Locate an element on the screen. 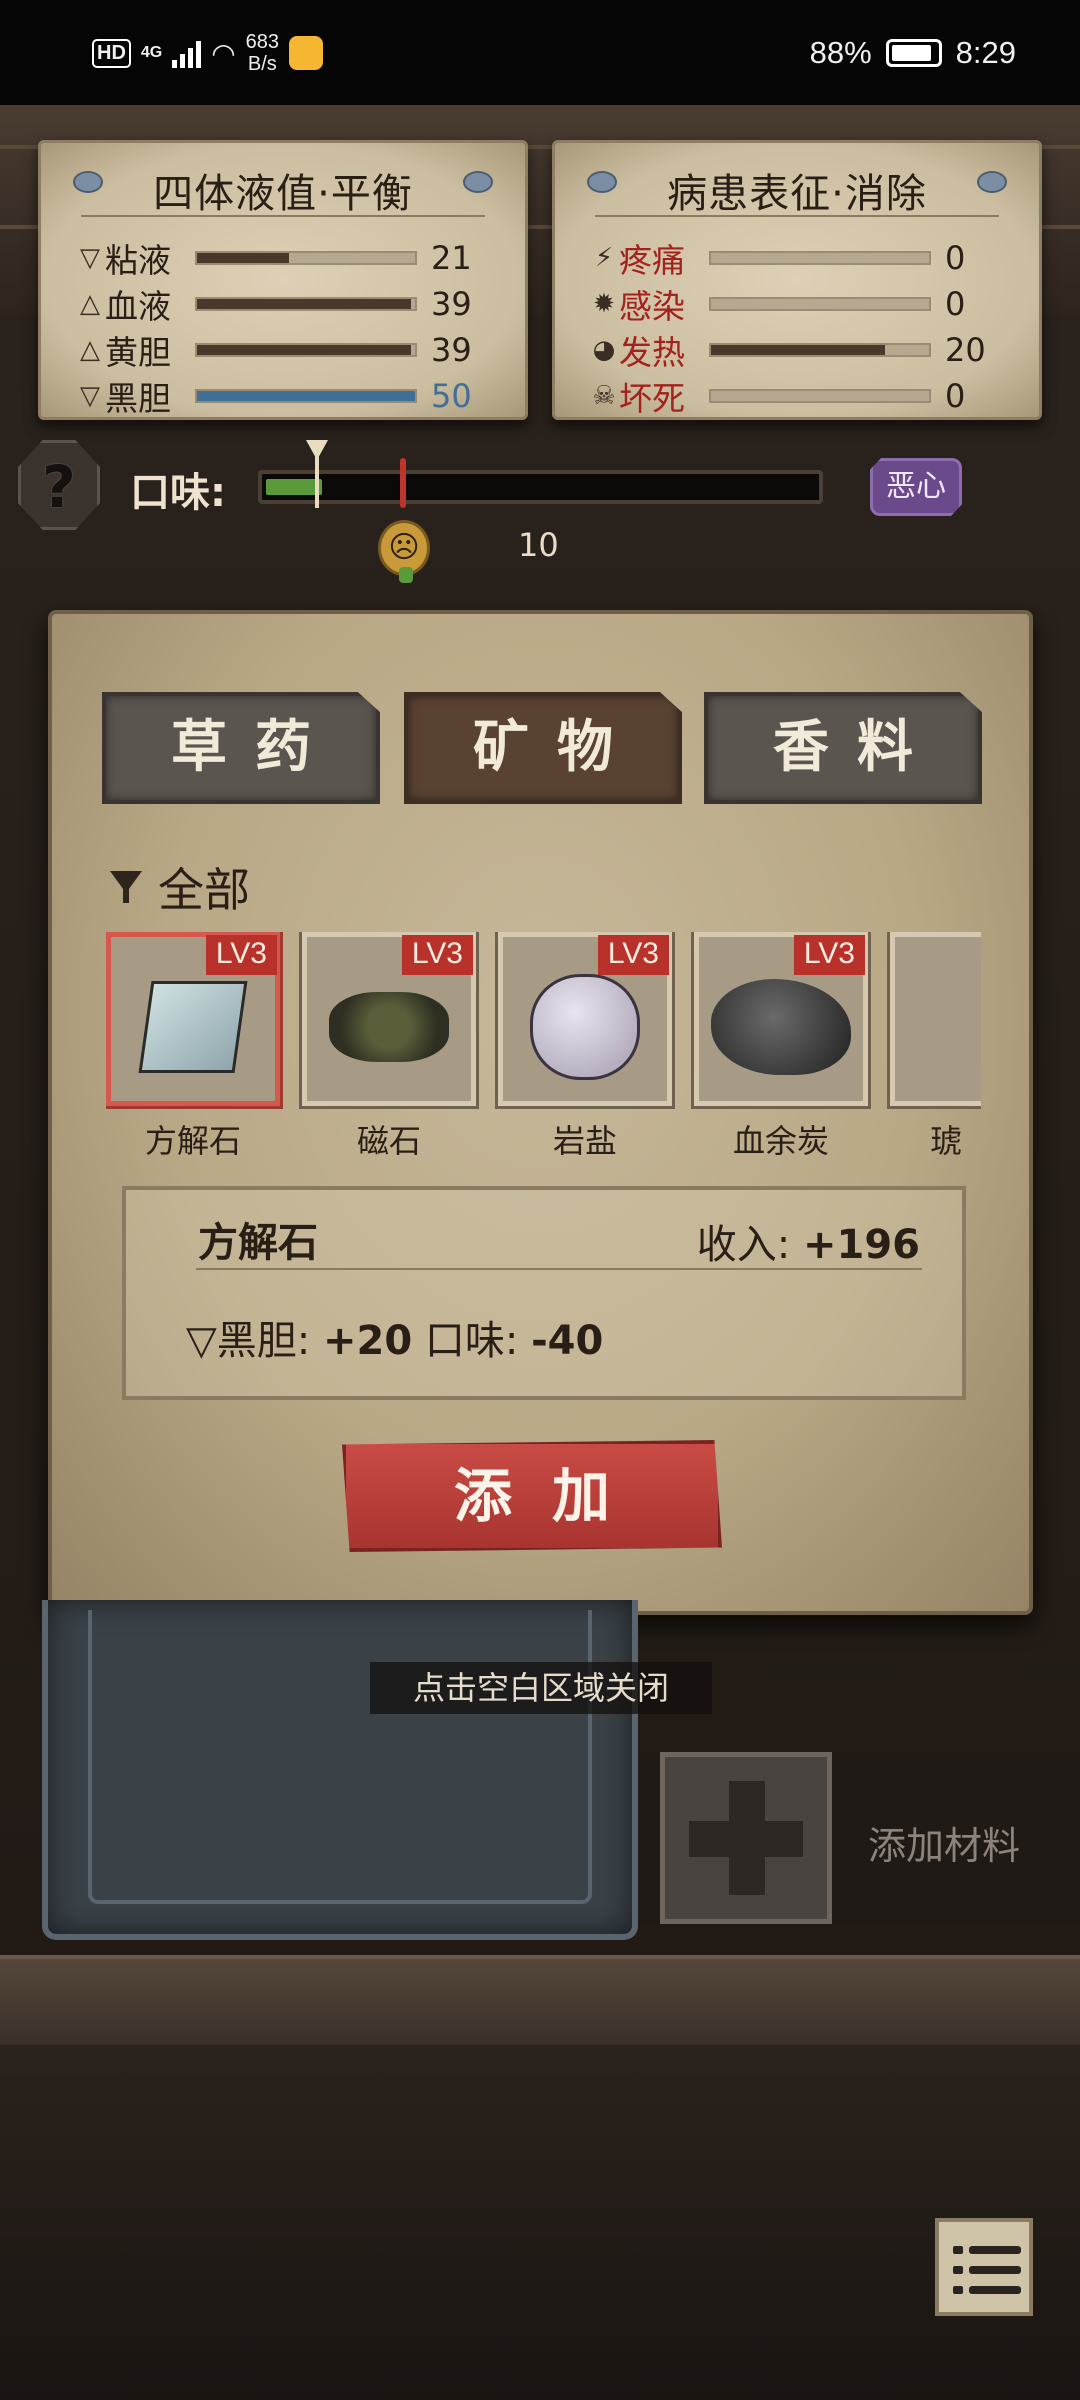 Image resolution: width=1080 pixels, height=2400 pixels. humor-label: 黑胆 is located at coordinates (138, 398).